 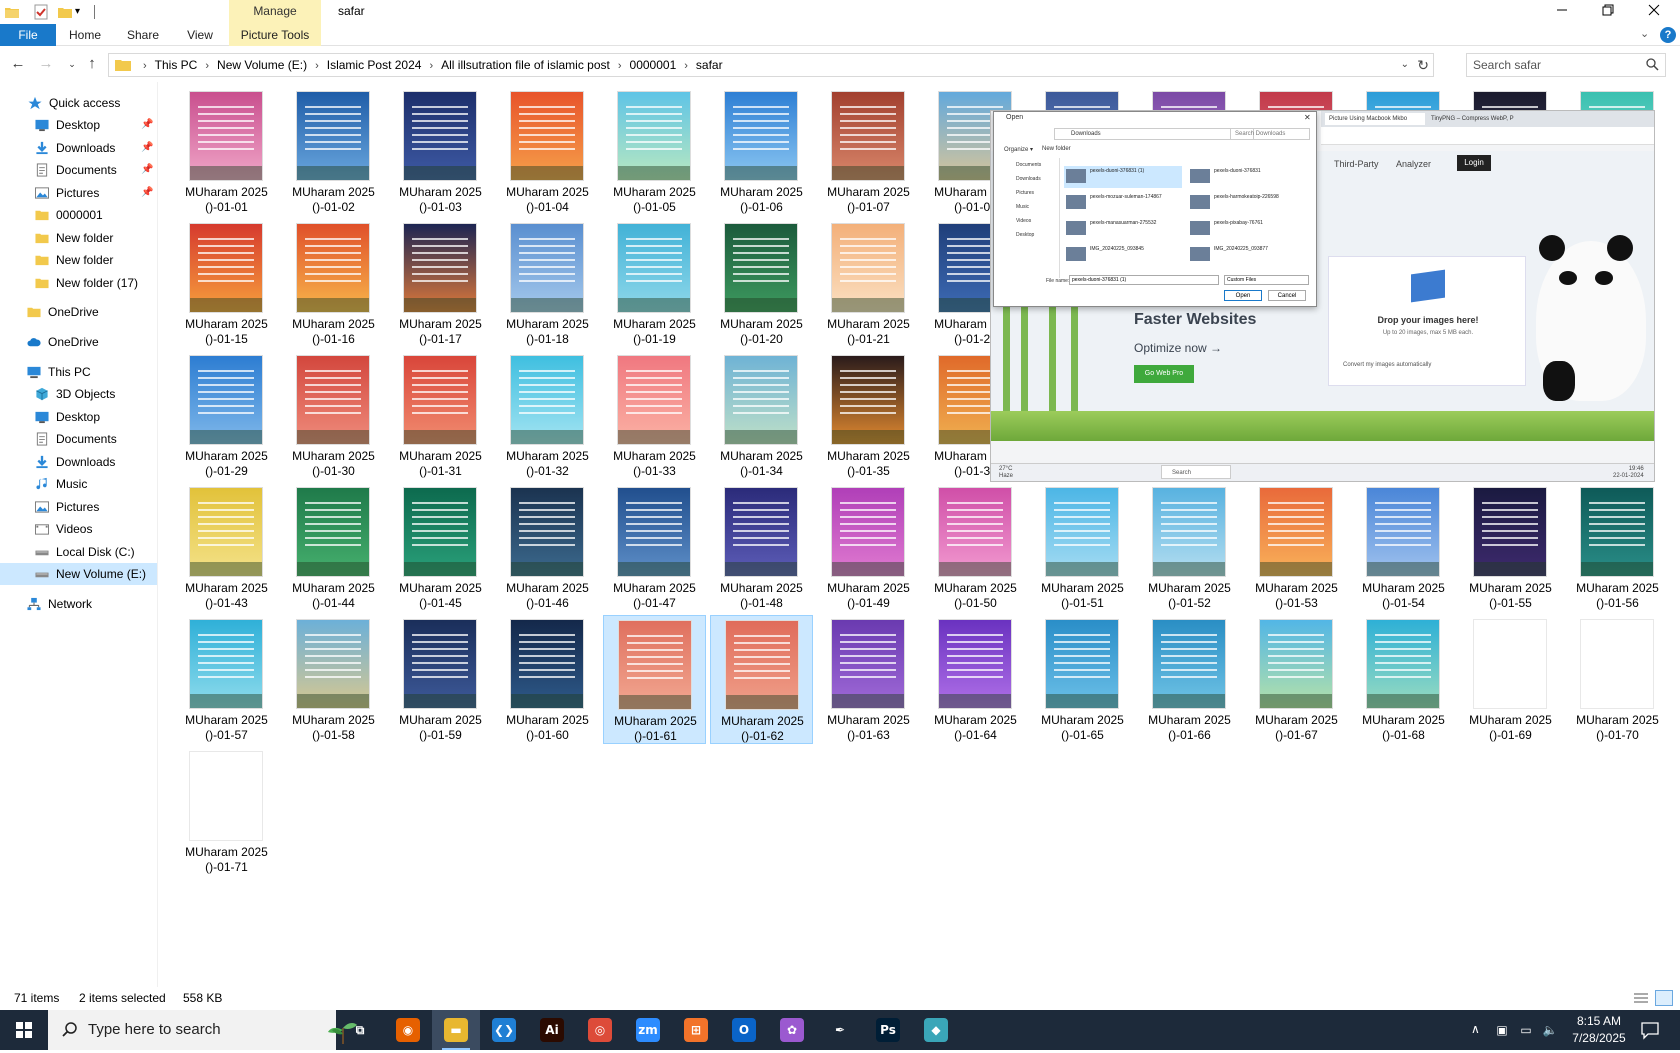 I want to click on file-item: MUharam 2025 ()-01-66, so click(x=1189, y=679).